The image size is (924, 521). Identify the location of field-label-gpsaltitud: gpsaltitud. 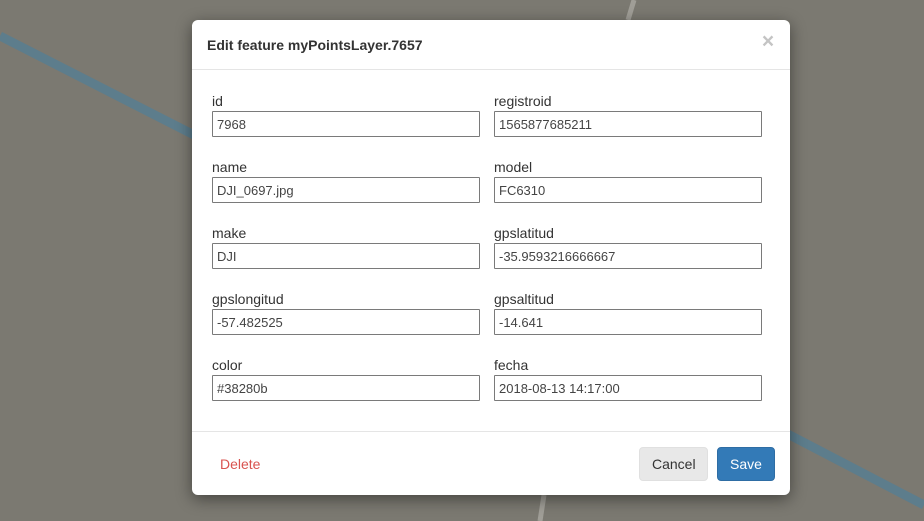
(524, 299).